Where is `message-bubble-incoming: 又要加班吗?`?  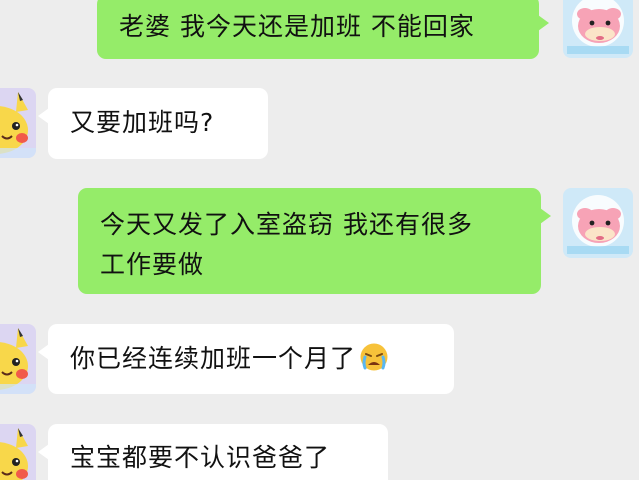 message-bubble-incoming: 又要加班吗? is located at coordinates (153, 123).